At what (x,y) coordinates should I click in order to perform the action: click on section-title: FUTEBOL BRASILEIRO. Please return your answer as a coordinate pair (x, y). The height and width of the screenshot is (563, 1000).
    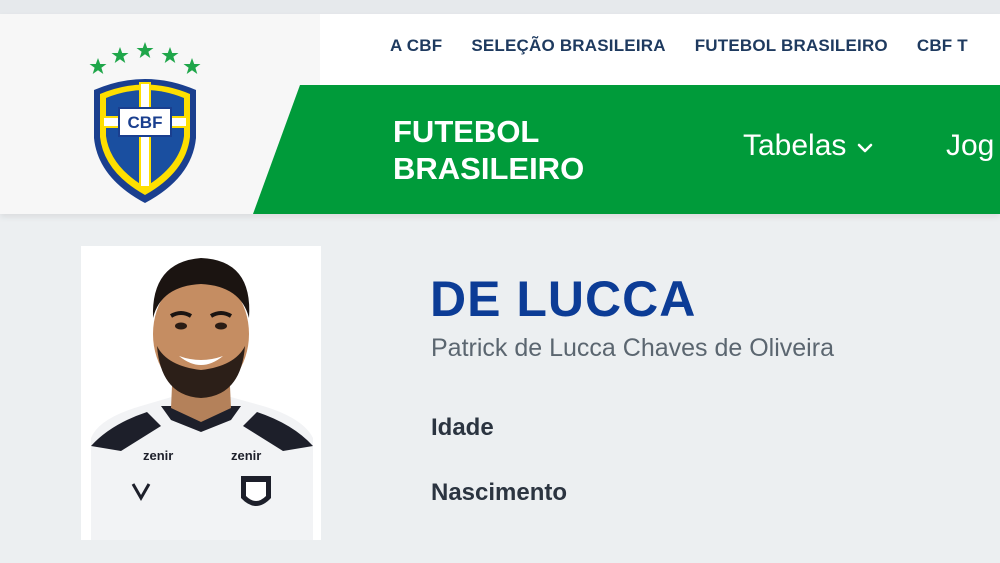
    Looking at the image, I should click on (523, 150).